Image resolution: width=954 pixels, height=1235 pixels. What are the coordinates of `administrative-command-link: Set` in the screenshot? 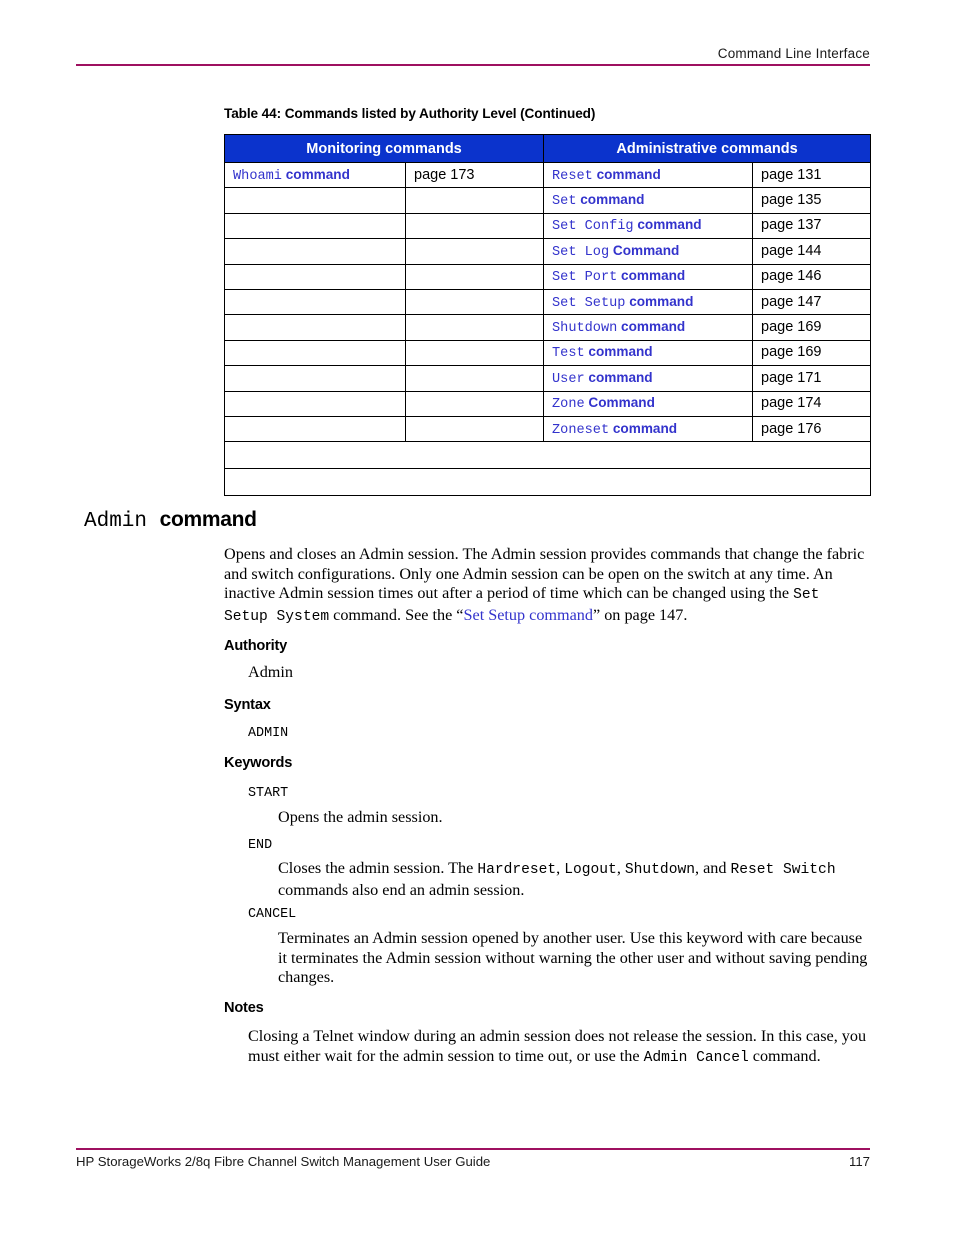 It's located at (564, 201).